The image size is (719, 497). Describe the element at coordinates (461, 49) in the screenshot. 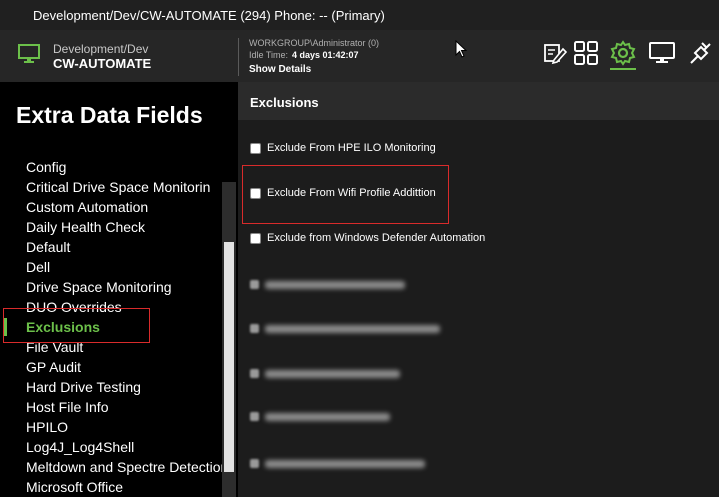

I see `mouse-cursor-icon` at that location.